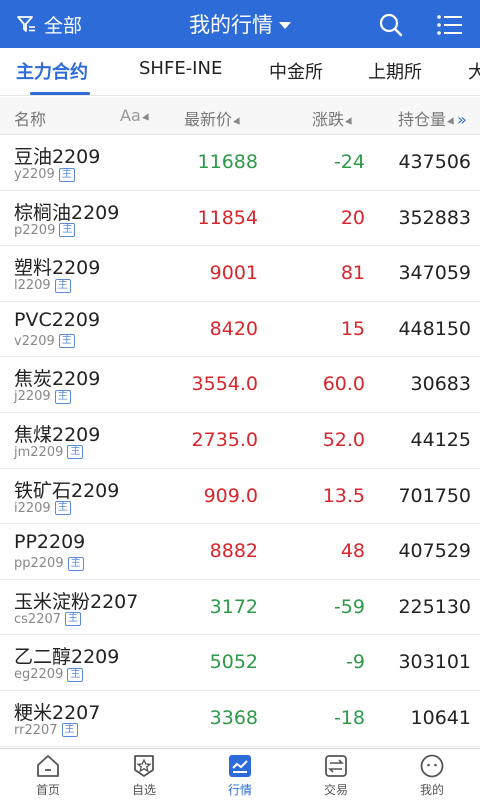 The height and width of the screenshot is (800, 480). Describe the element at coordinates (434, 495) in the screenshot. I see `open-interest: 701750` at that location.